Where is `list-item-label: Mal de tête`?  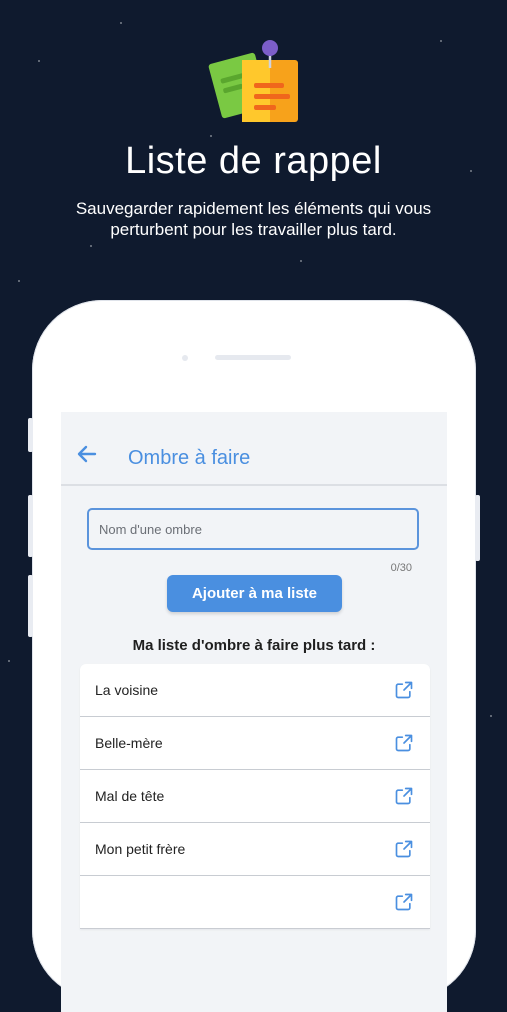 list-item-label: Mal de tête is located at coordinates (130, 796).